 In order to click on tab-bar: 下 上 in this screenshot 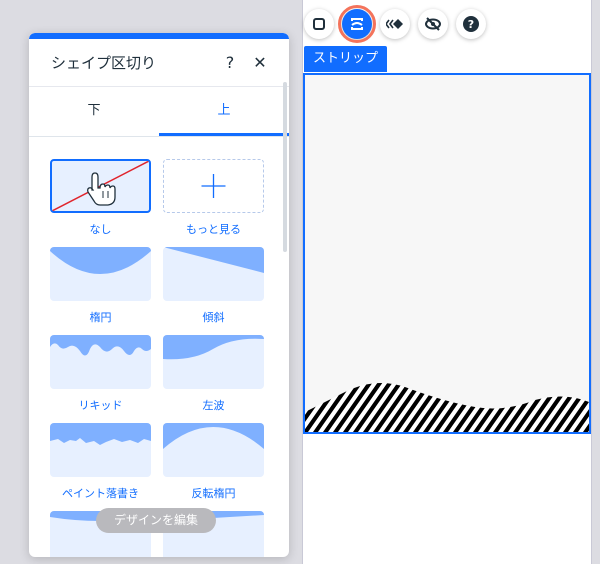, I will do `click(159, 112)`.